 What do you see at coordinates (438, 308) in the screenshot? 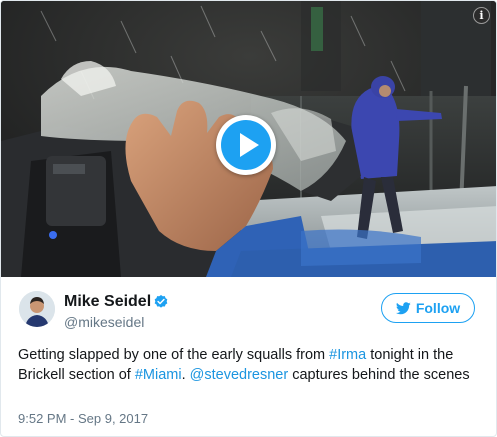
I see `follow-button-label: Follow` at bounding box center [438, 308].